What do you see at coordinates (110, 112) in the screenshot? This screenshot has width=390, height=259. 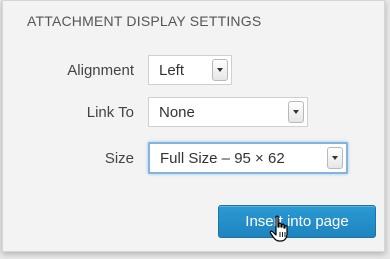 I see `link-to-label: Link To` at bounding box center [110, 112].